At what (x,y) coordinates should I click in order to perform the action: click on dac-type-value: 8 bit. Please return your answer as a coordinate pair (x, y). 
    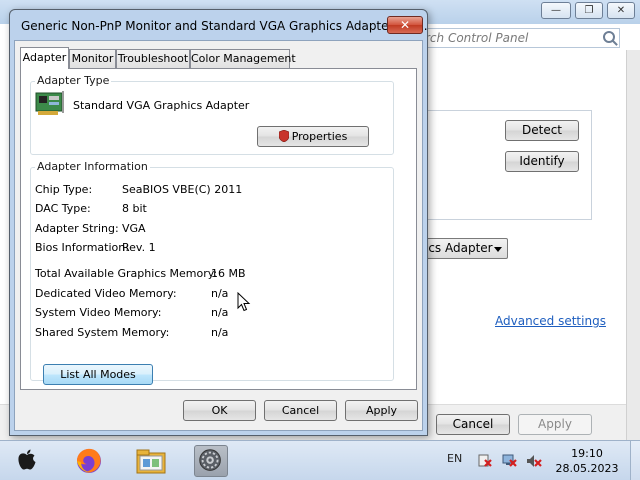
    Looking at the image, I should click on (134, 208).